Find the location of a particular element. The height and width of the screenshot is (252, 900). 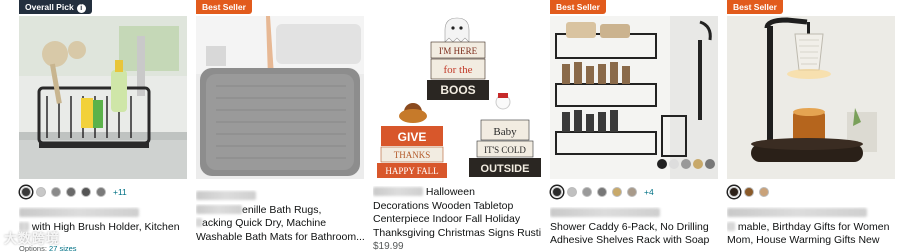

sign-text: THANKS is located at coordinates (412, 155).